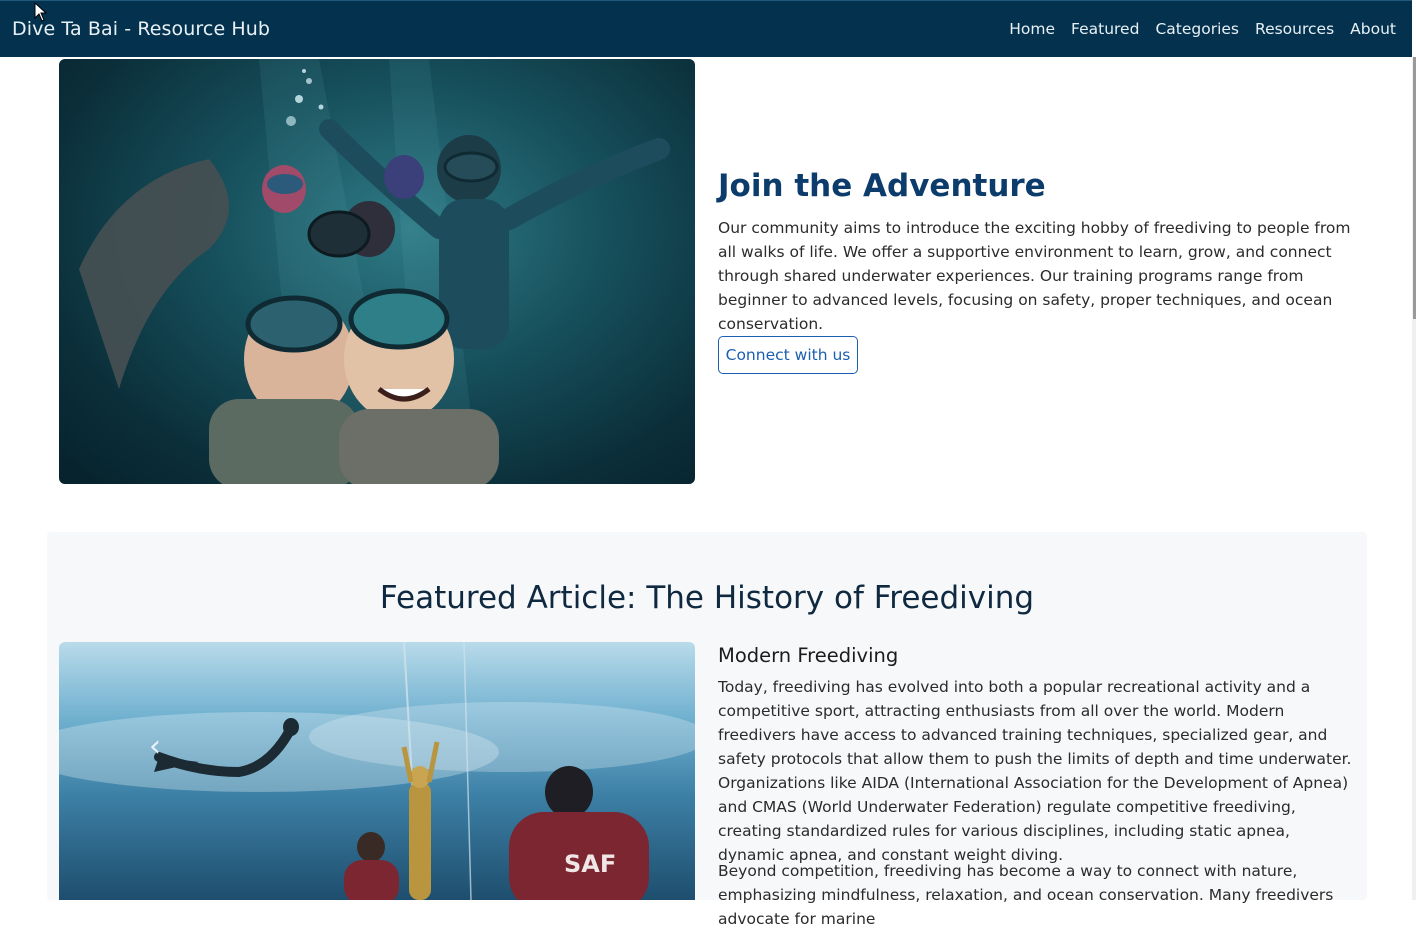 This screenshot has width=1416, height=931. I want to click on modern-freediving-heading: Modern Freediving, so click(808, 655).